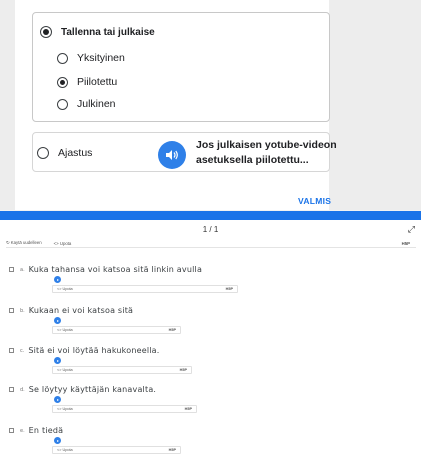  What do you see at coordinates (94, 350) in the screenshot?
I see `answer-text: Sitä ei voi löytää hakukoneella.` at bounding box center [94, 350].